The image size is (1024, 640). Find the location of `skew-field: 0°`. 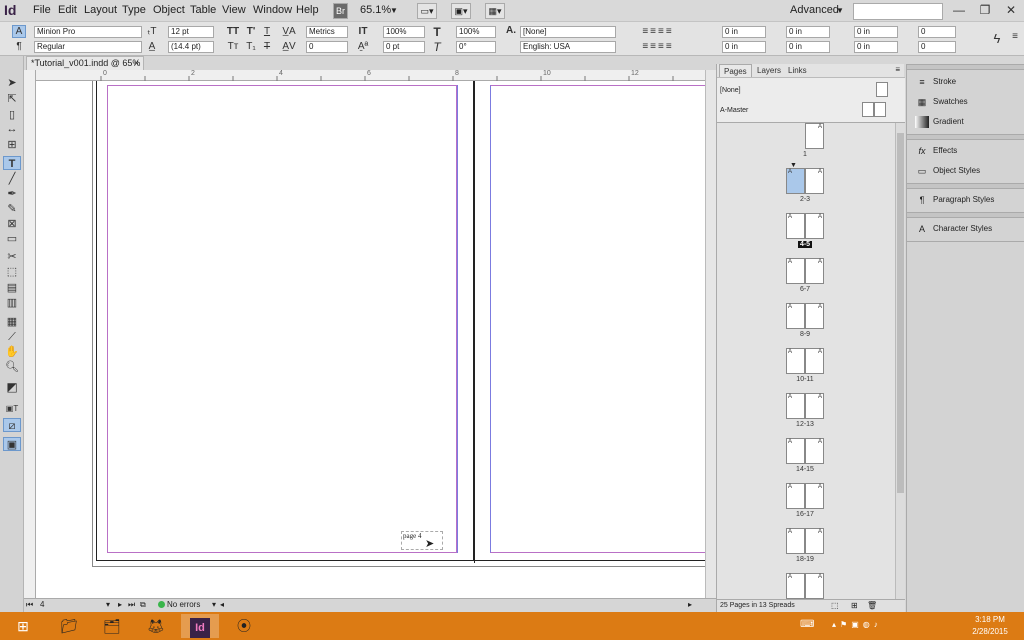

skew-field: 0° is located at coordinates (476, 47).